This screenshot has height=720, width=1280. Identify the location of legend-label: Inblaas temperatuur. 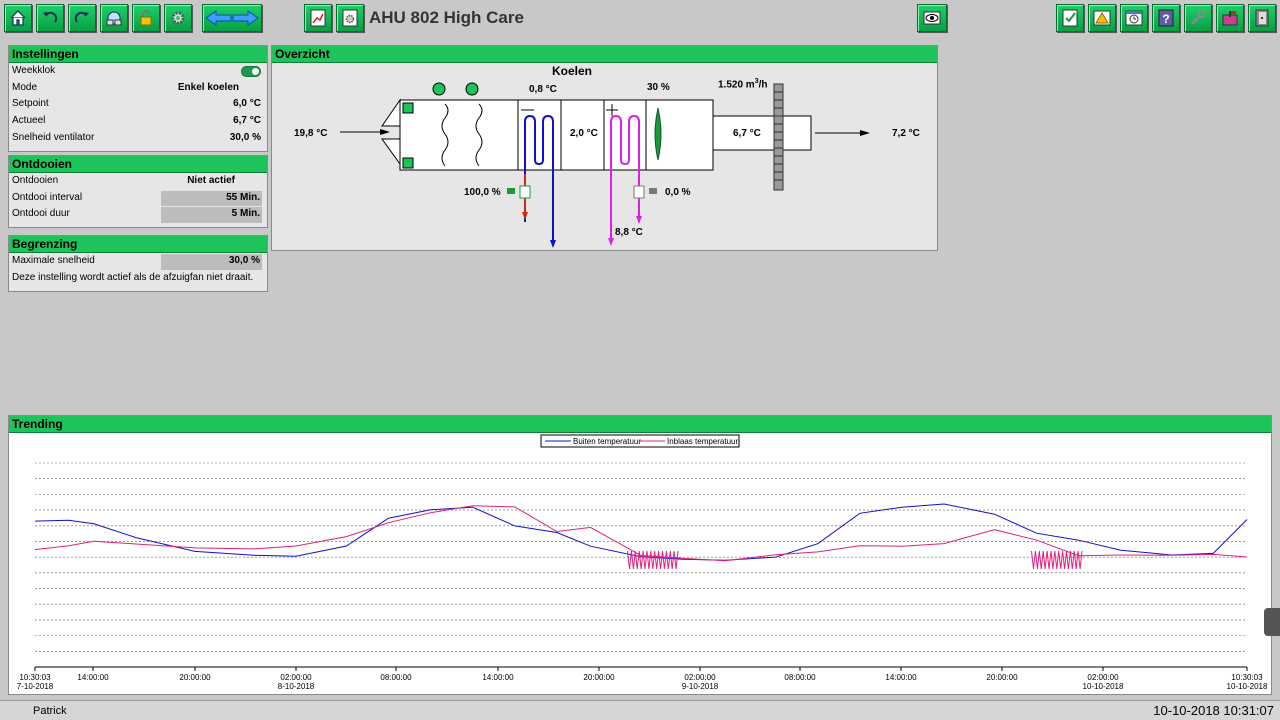
(702, 441).